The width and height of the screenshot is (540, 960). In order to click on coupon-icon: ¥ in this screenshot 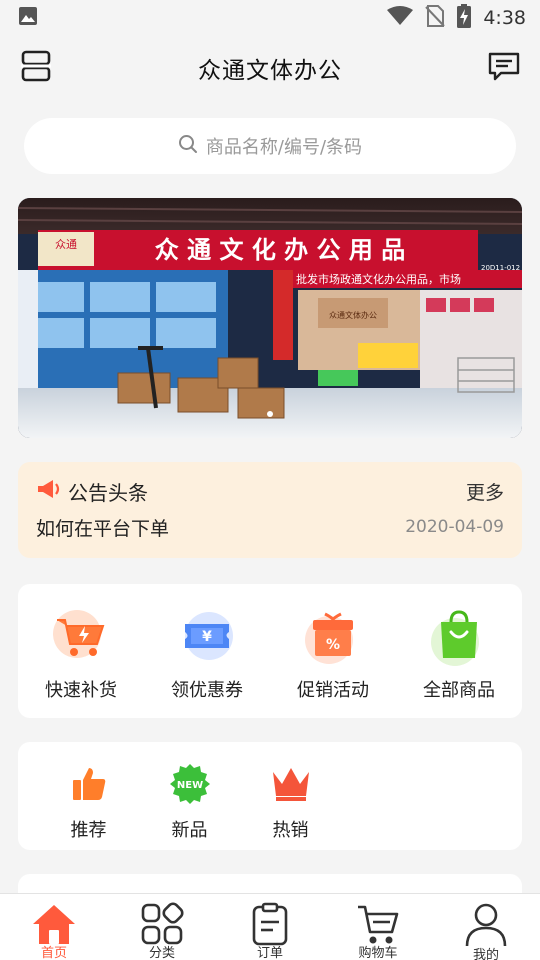, I will do `click(207, 636)`.